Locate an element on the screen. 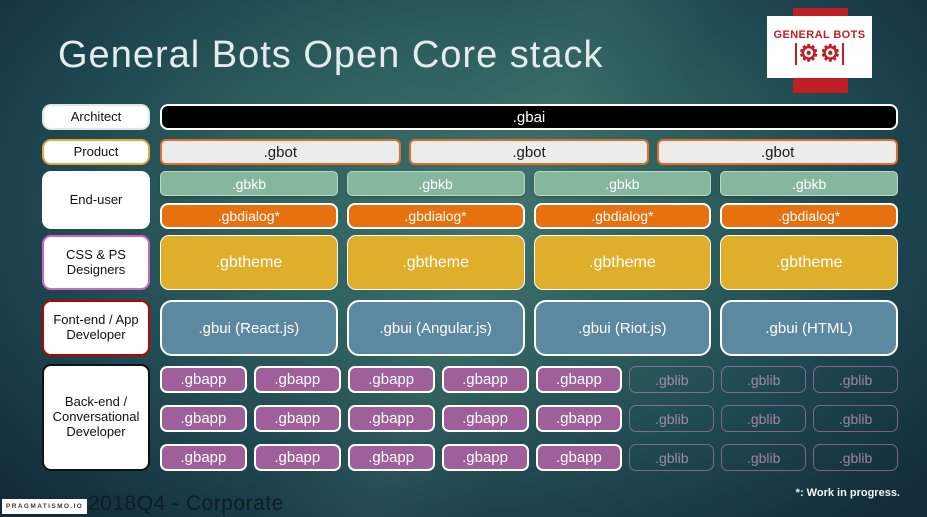 This screenshot has height=517, width=927. stack-box-gbai: .gbai is located at coordinates (529, 117).